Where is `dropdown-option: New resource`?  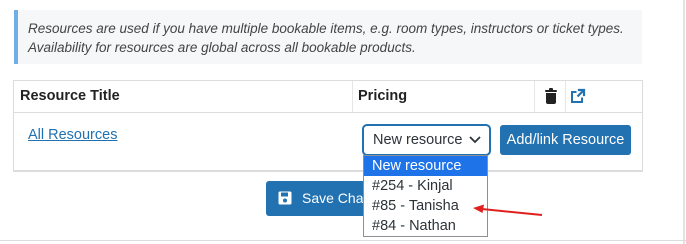
dropdown-option: New resource is located at coordinates (425, 166).